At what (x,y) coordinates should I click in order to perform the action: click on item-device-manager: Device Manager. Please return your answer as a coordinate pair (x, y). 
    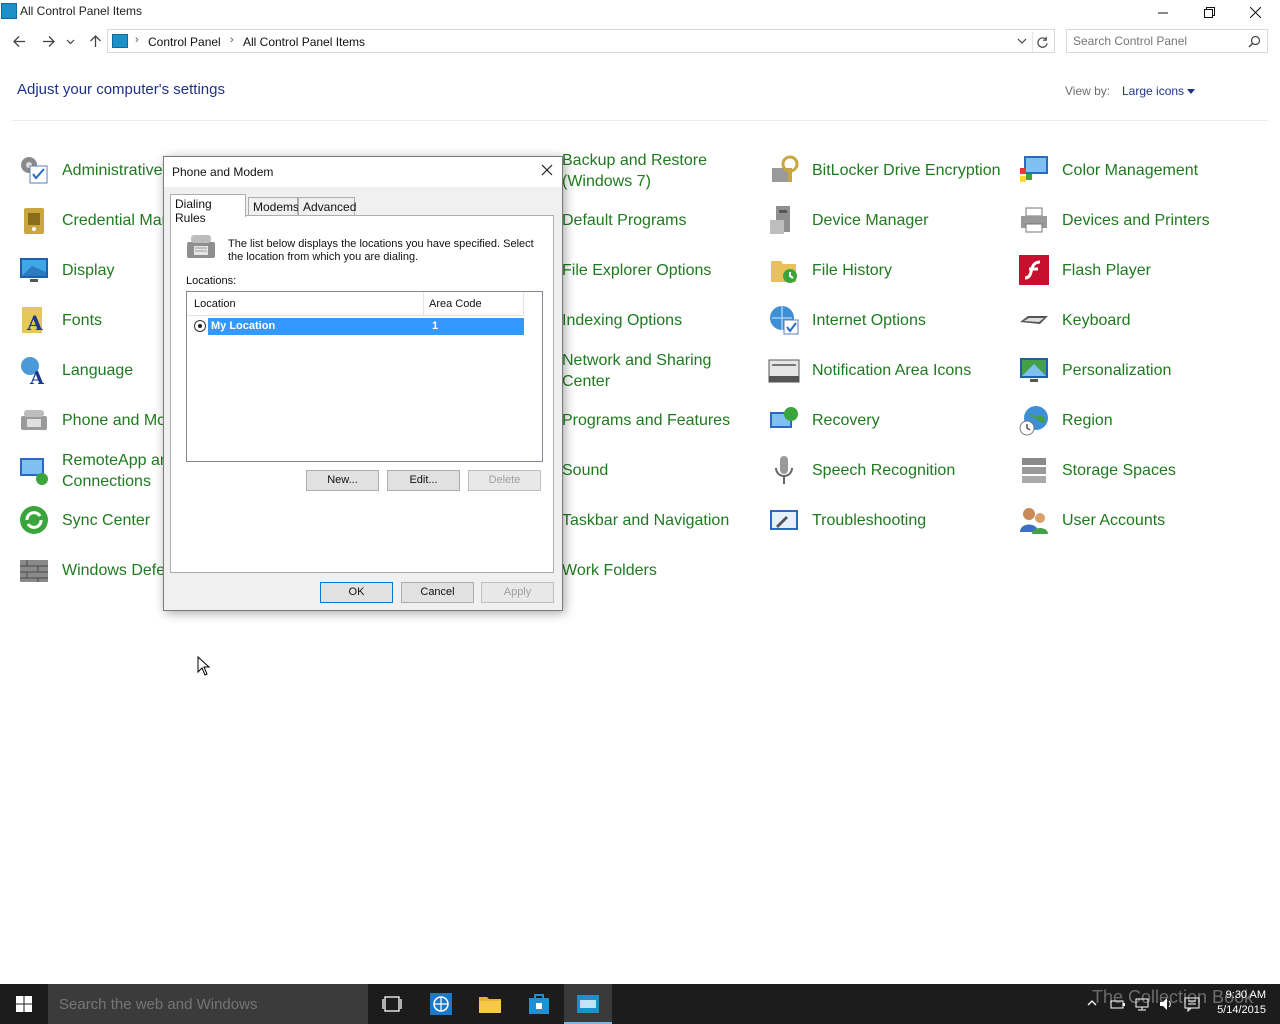
    Looking at the image, I should click on (888, 220).